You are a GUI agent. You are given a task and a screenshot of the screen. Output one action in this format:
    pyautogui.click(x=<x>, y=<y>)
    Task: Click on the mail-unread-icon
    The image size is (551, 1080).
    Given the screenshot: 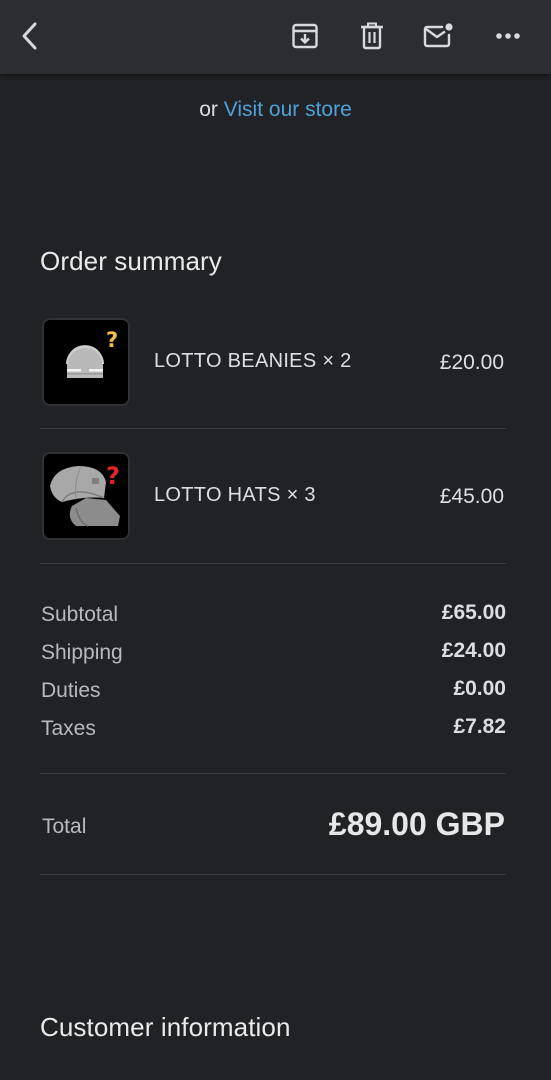 What is the action you would take?
    pyautogui.click(x=438, y=35)
    